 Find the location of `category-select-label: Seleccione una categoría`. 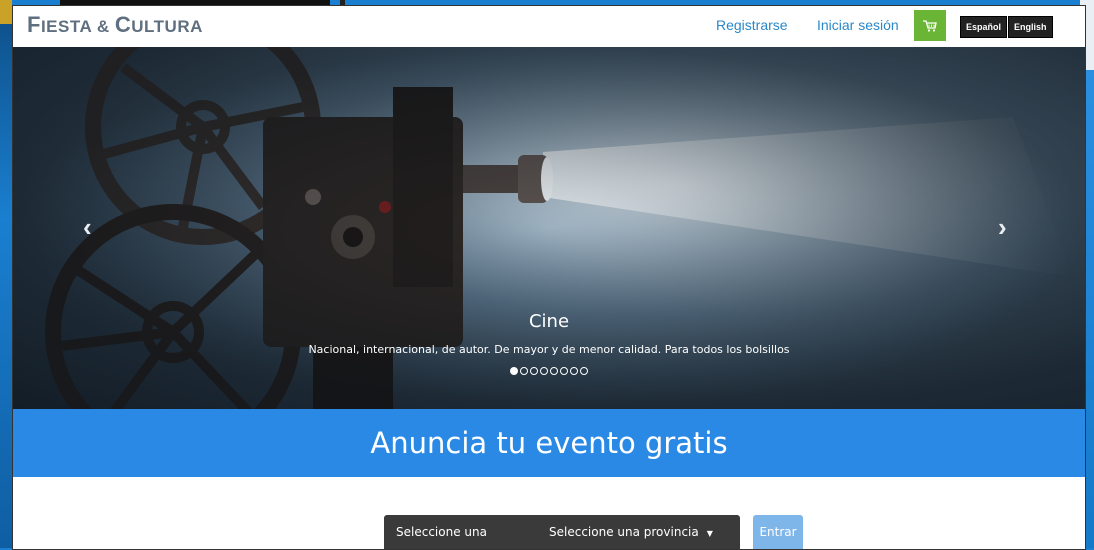

category-select-label: Seleccione una categoría is located at coordinates (441, 532).